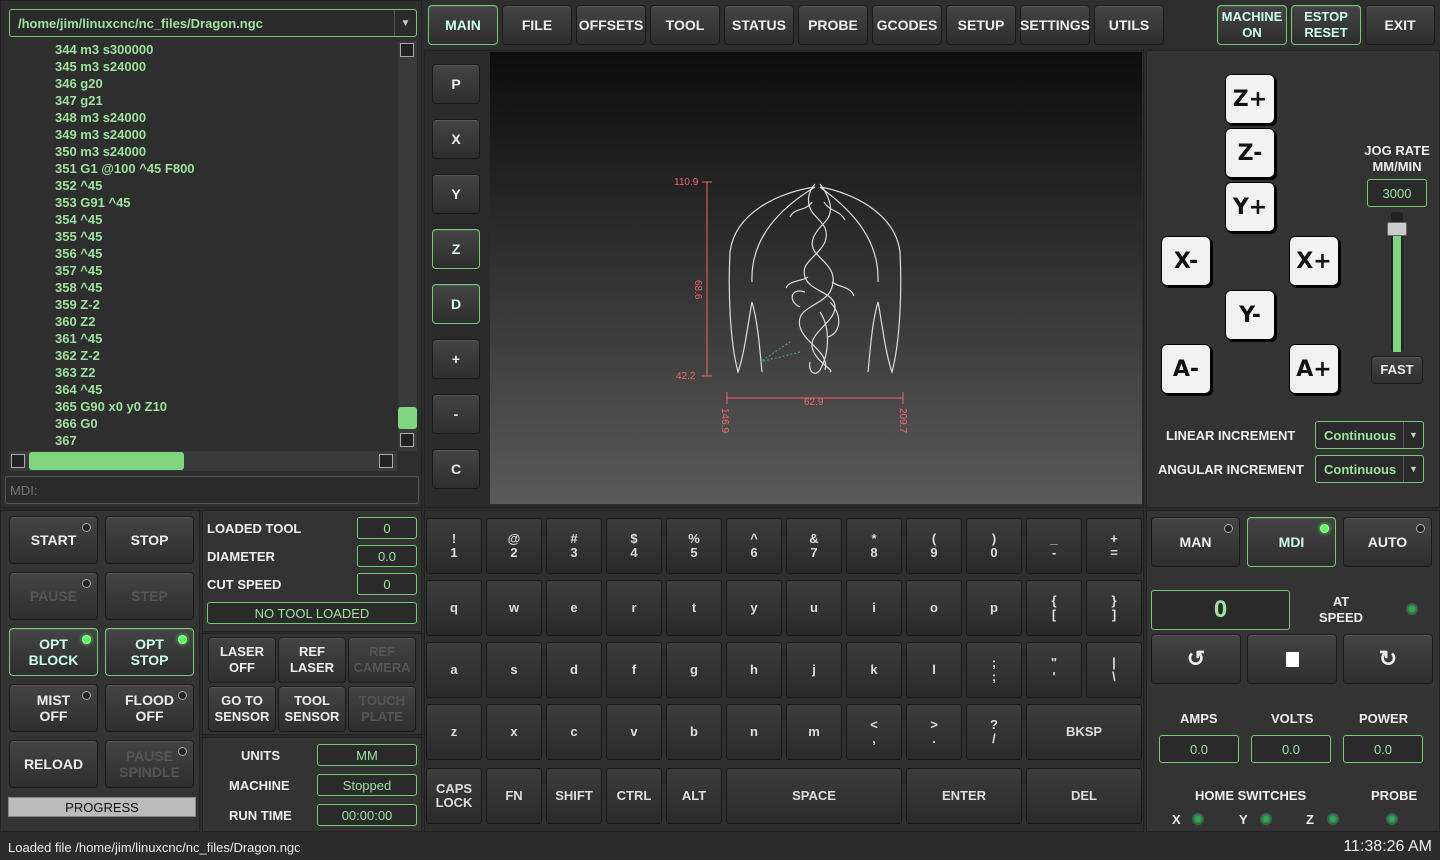 The height and width of the screenshot is (860, 1440). What do you see at coordinates (634, 608) in the screenshot?
I see `key-row2-3: r` at bounding box center [634, 608].